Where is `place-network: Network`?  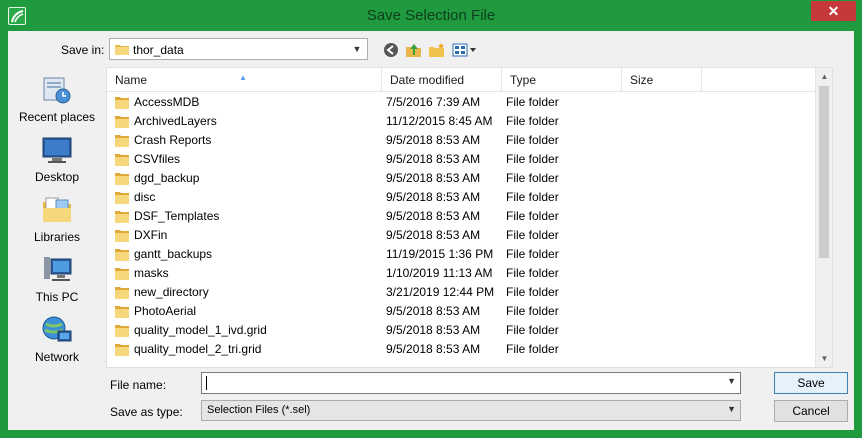 place-network: Network is located at coordinates (57, 340).